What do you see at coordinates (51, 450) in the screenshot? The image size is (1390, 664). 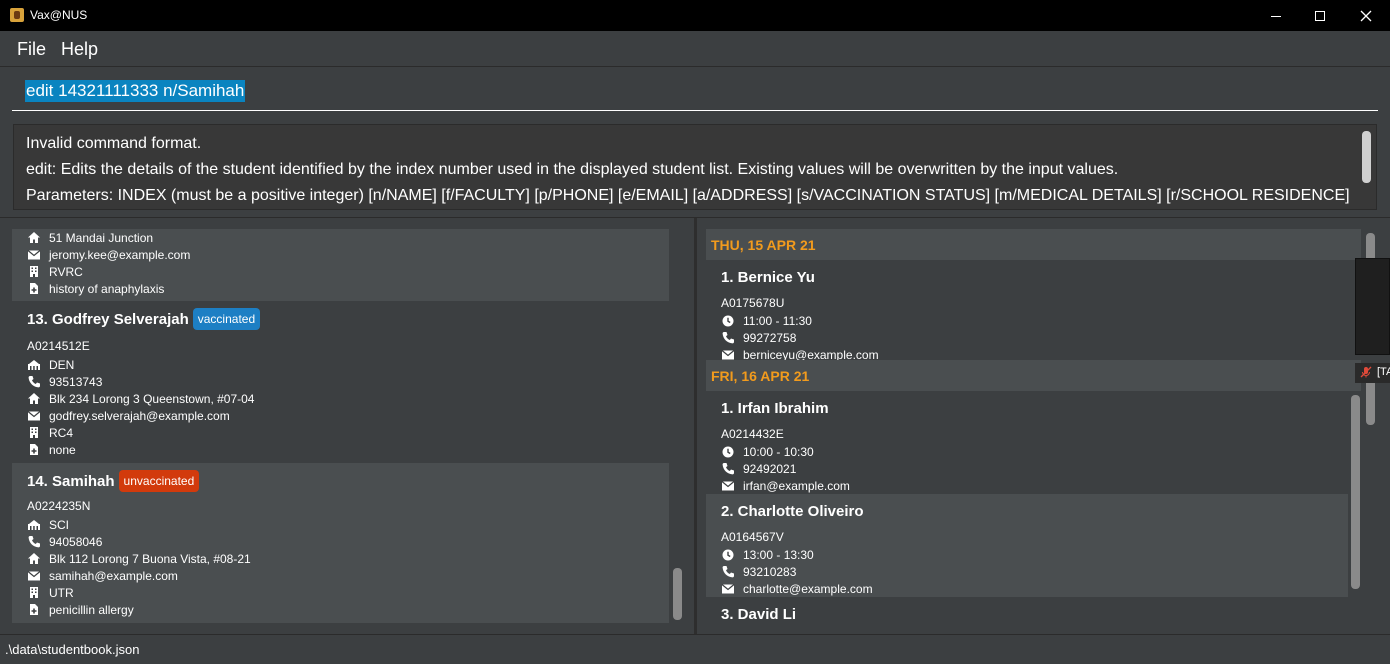 I see `student-medical: none` at bounding box center [51, 450].